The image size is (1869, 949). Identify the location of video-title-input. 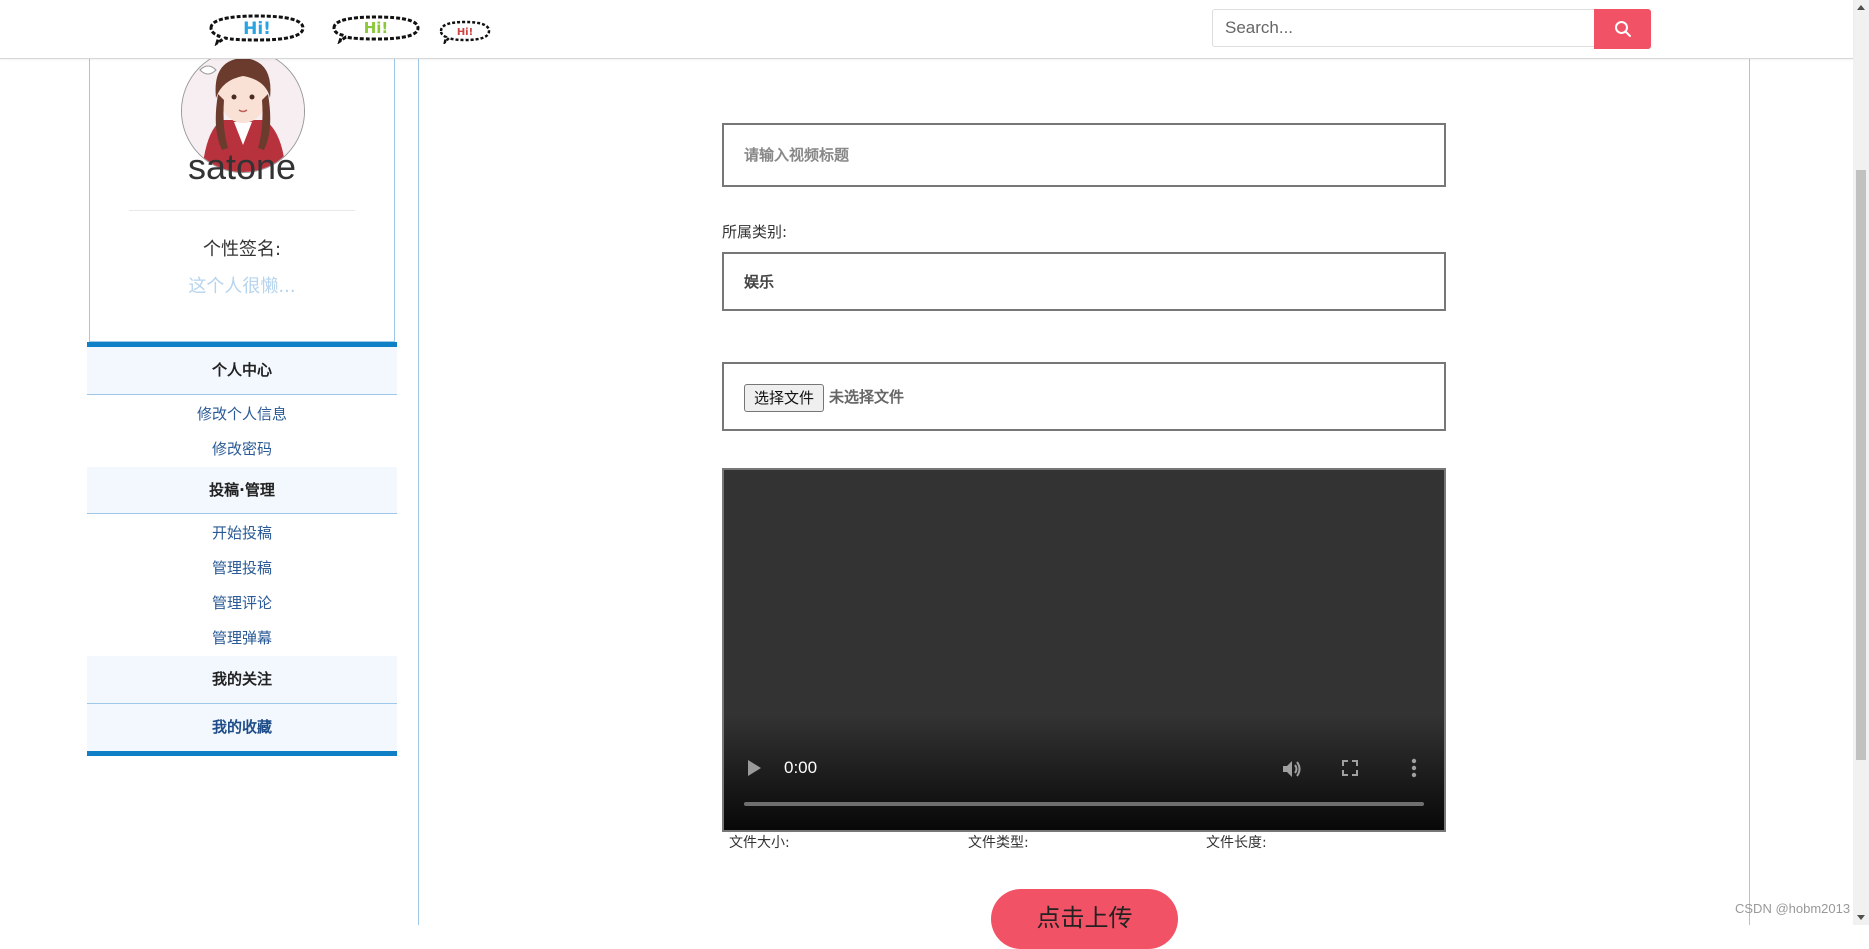
(1084, 155).